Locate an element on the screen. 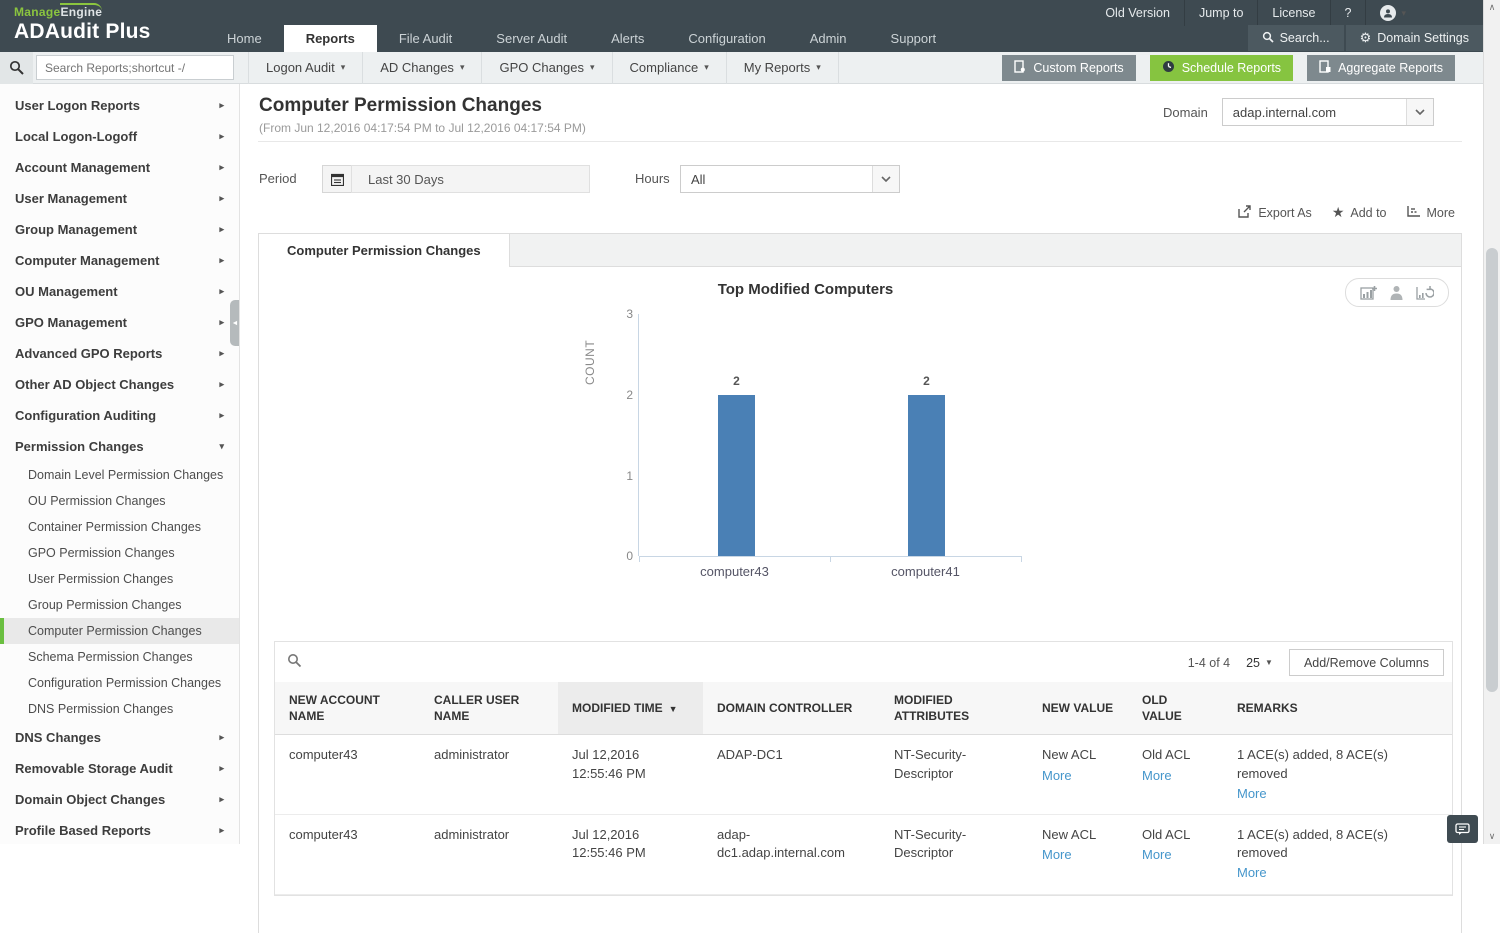  sidebar-item-group-permission-changes: Group Permission Changes is located at coordinates (119, 605).